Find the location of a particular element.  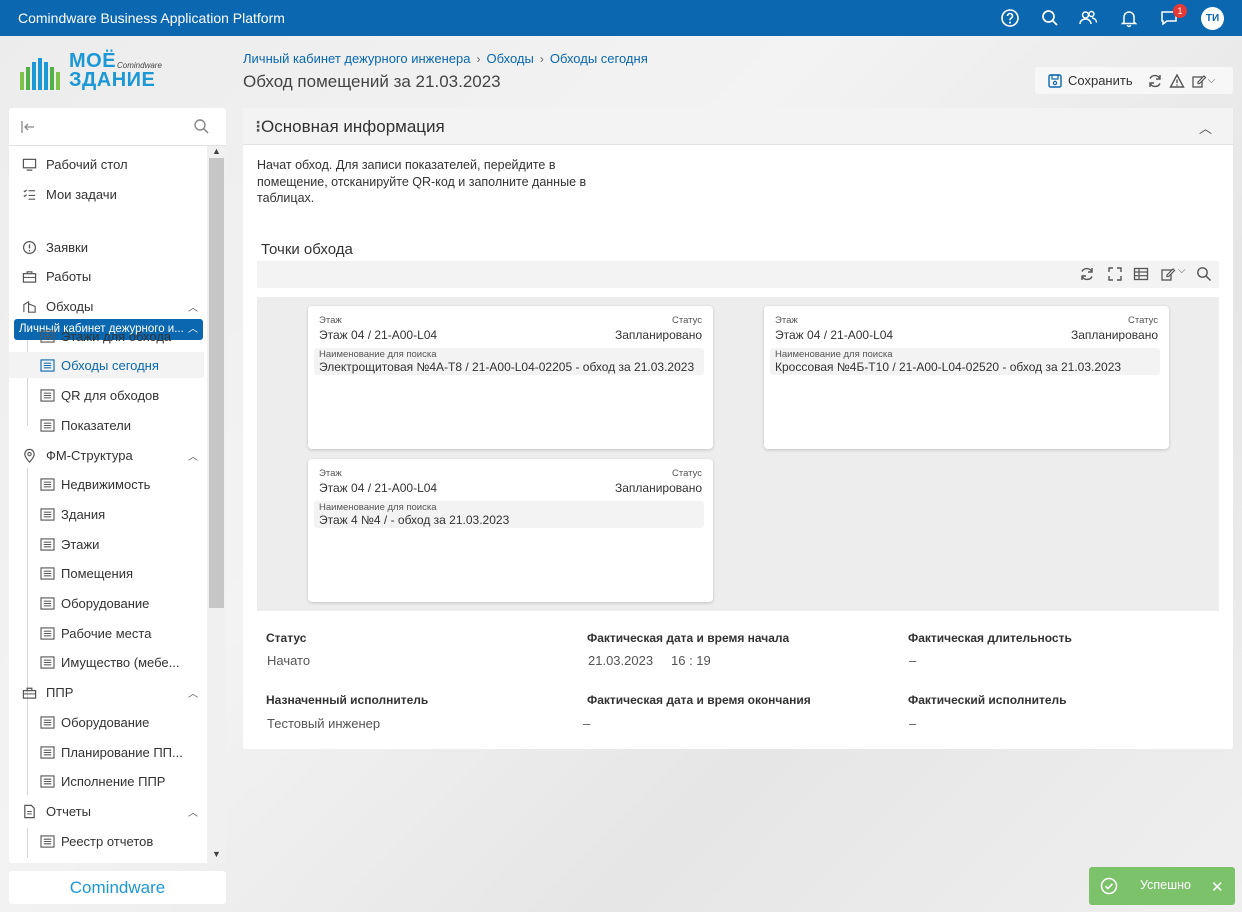

save-icon is located at coordinates (1055, 80).